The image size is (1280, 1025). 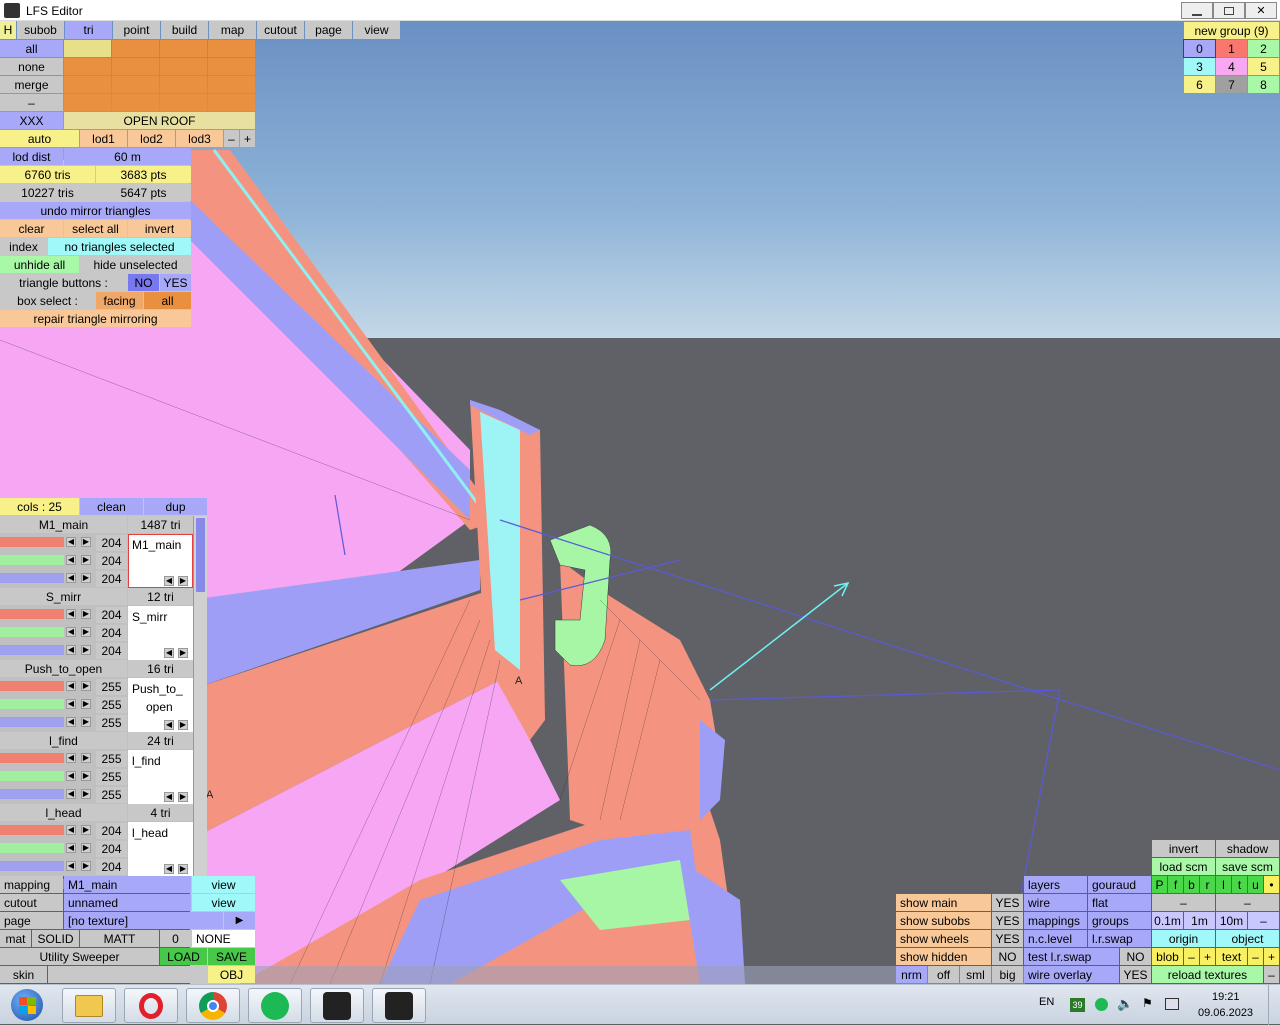 I want to click on flag-icon: ⚑, so click(x=1147, y=1003).